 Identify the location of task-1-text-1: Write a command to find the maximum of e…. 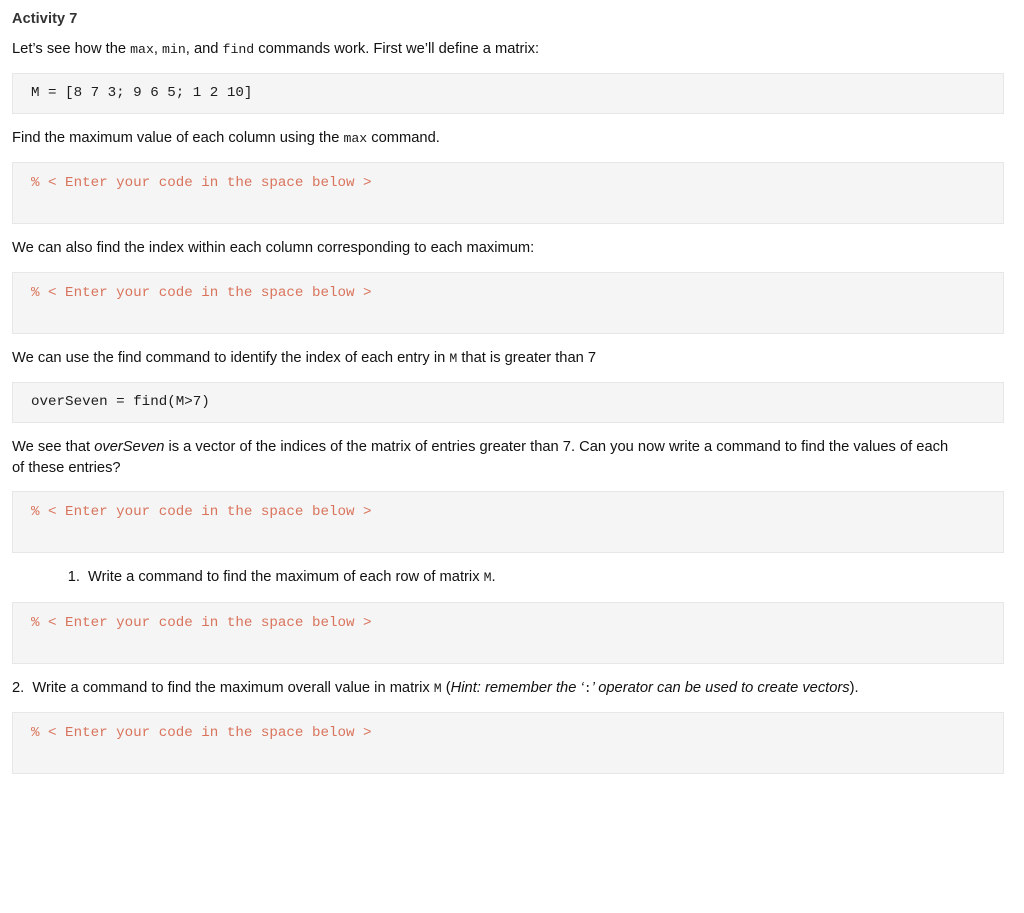
(286, 577).